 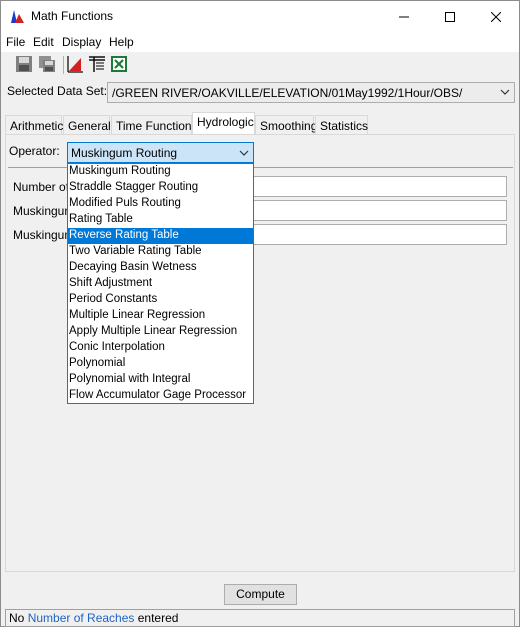 What do you see at coordinates (260, 65) in the screenshot?
I see `toolbar` at bounding box center [260, 65].